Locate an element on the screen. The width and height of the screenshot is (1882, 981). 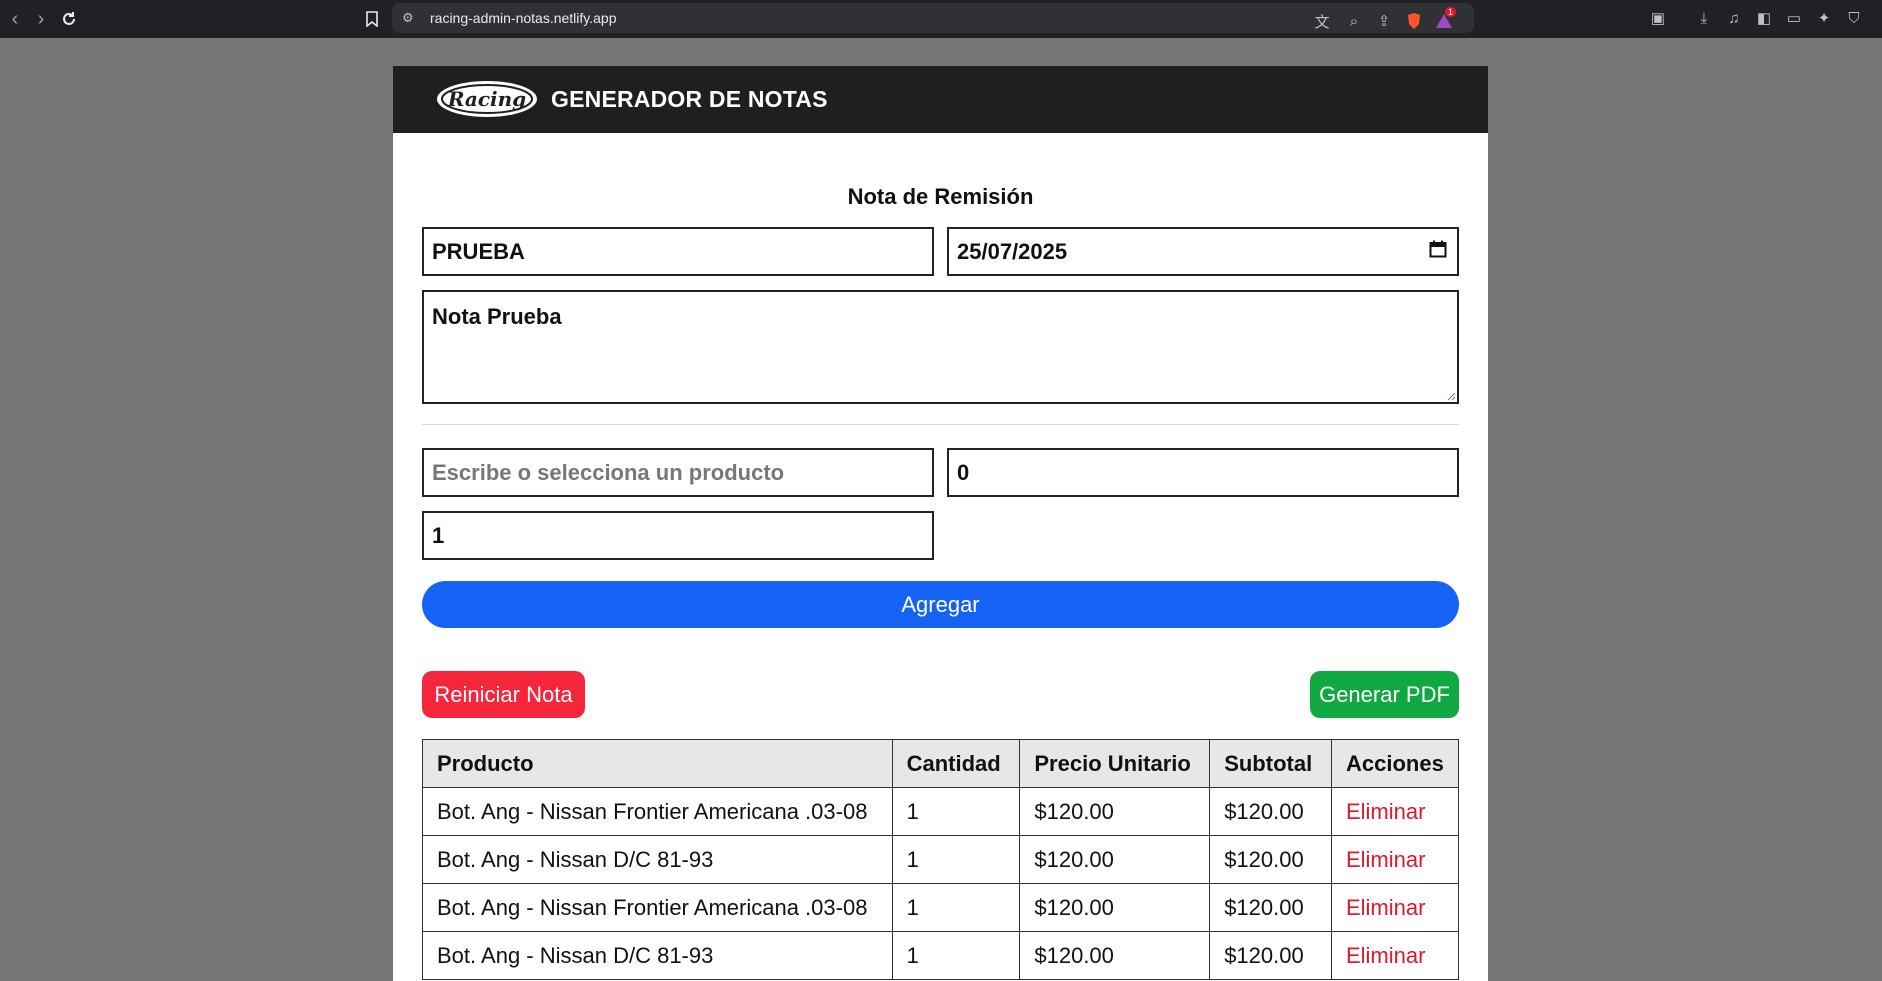
svg-text: Racing is located at coordinates (486, 99).